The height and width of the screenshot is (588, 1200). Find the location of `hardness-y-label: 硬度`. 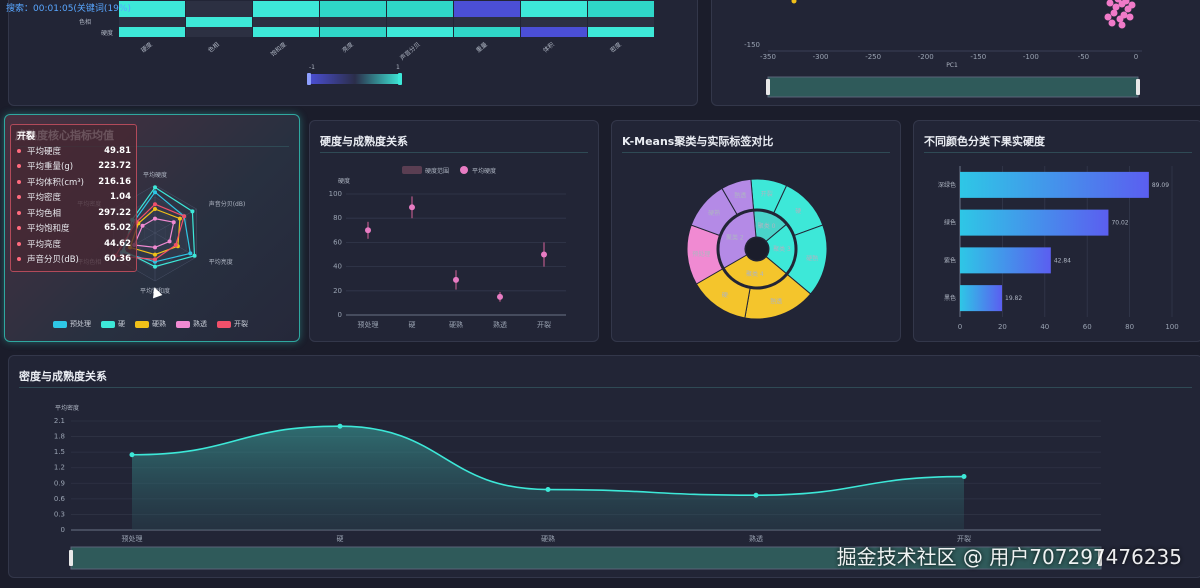

hardness-y-label: 硬度 is located at coordinates (344, 181).